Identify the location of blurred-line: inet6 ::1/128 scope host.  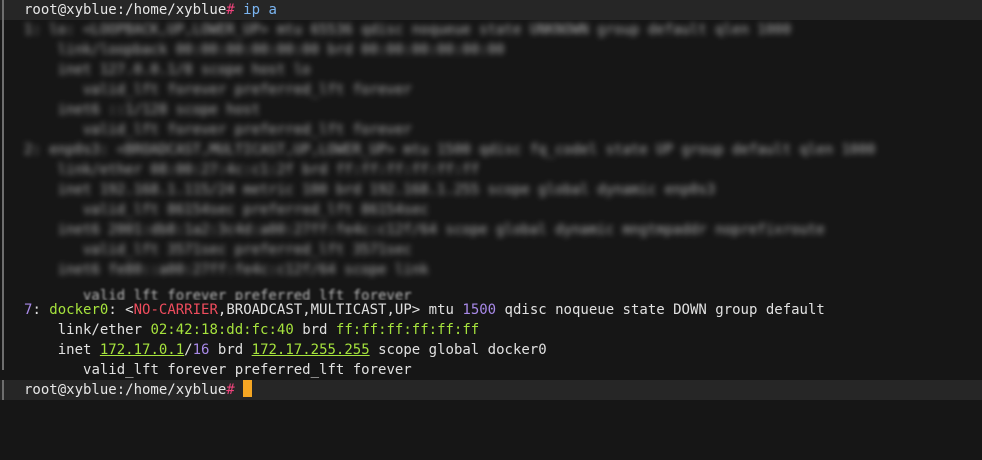
(142, 110).